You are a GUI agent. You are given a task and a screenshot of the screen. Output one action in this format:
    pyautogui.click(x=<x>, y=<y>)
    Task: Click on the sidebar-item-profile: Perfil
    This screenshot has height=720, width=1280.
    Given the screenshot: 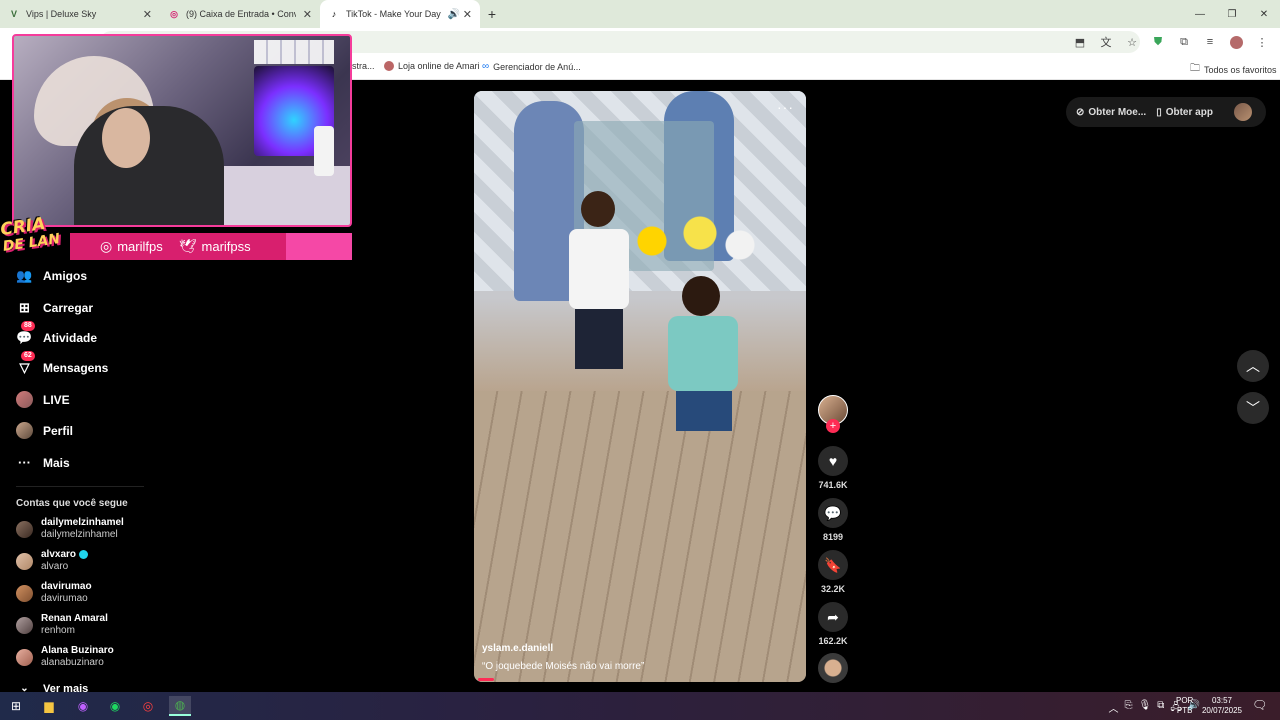 What is the action you would take?
    pyautogui.click(x=44, y=430)
    